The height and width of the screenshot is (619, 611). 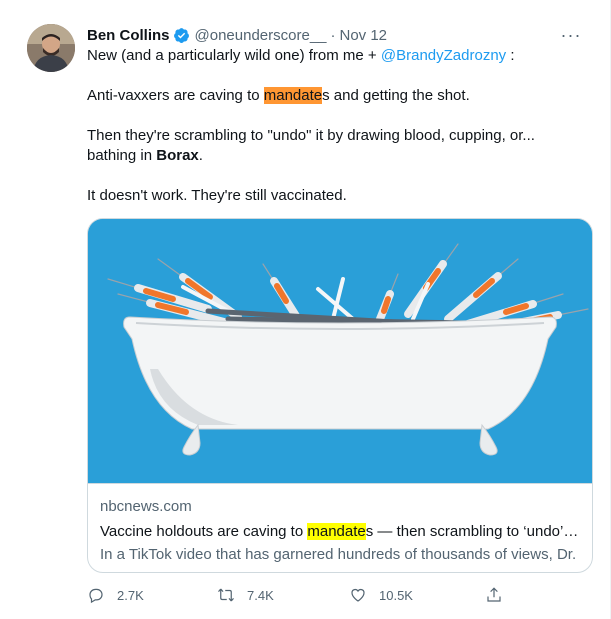 What do you see at coordinates (358, 595) in the screenshot?
I see `heart-icon` at bounding box center [358, 595].